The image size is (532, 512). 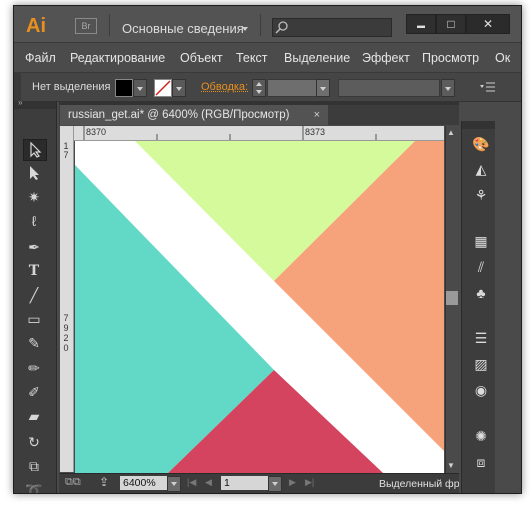 What do you see at coordinates (481, 267) in the screenshot?
I see `brushes-icon: ⫽` at bounding box center [481, 267].